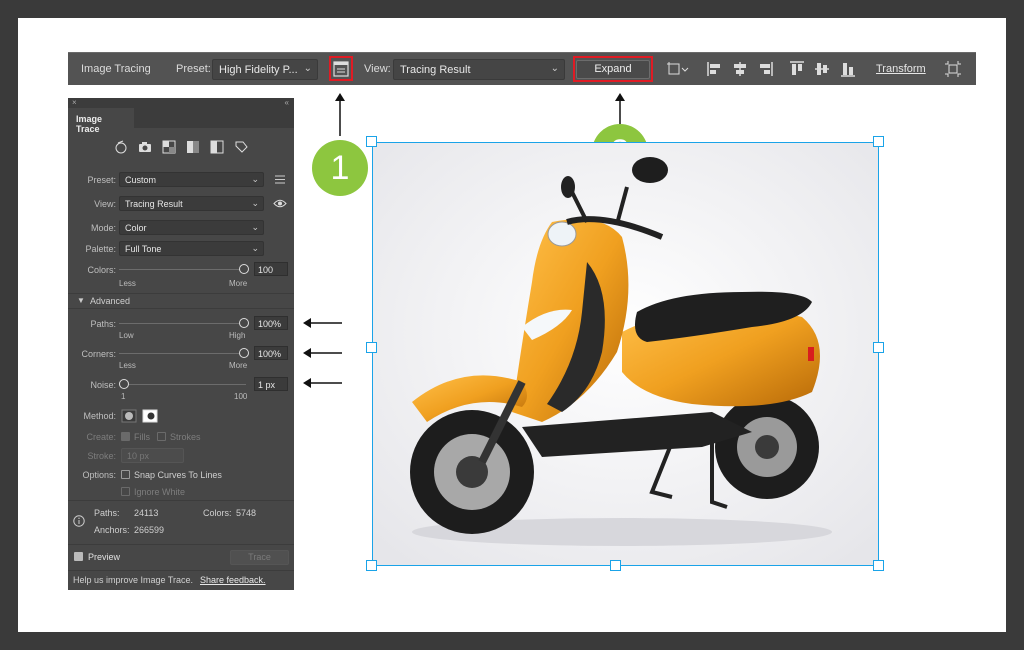  I want to click on align-vertical-center-icon, so click(822, 69).